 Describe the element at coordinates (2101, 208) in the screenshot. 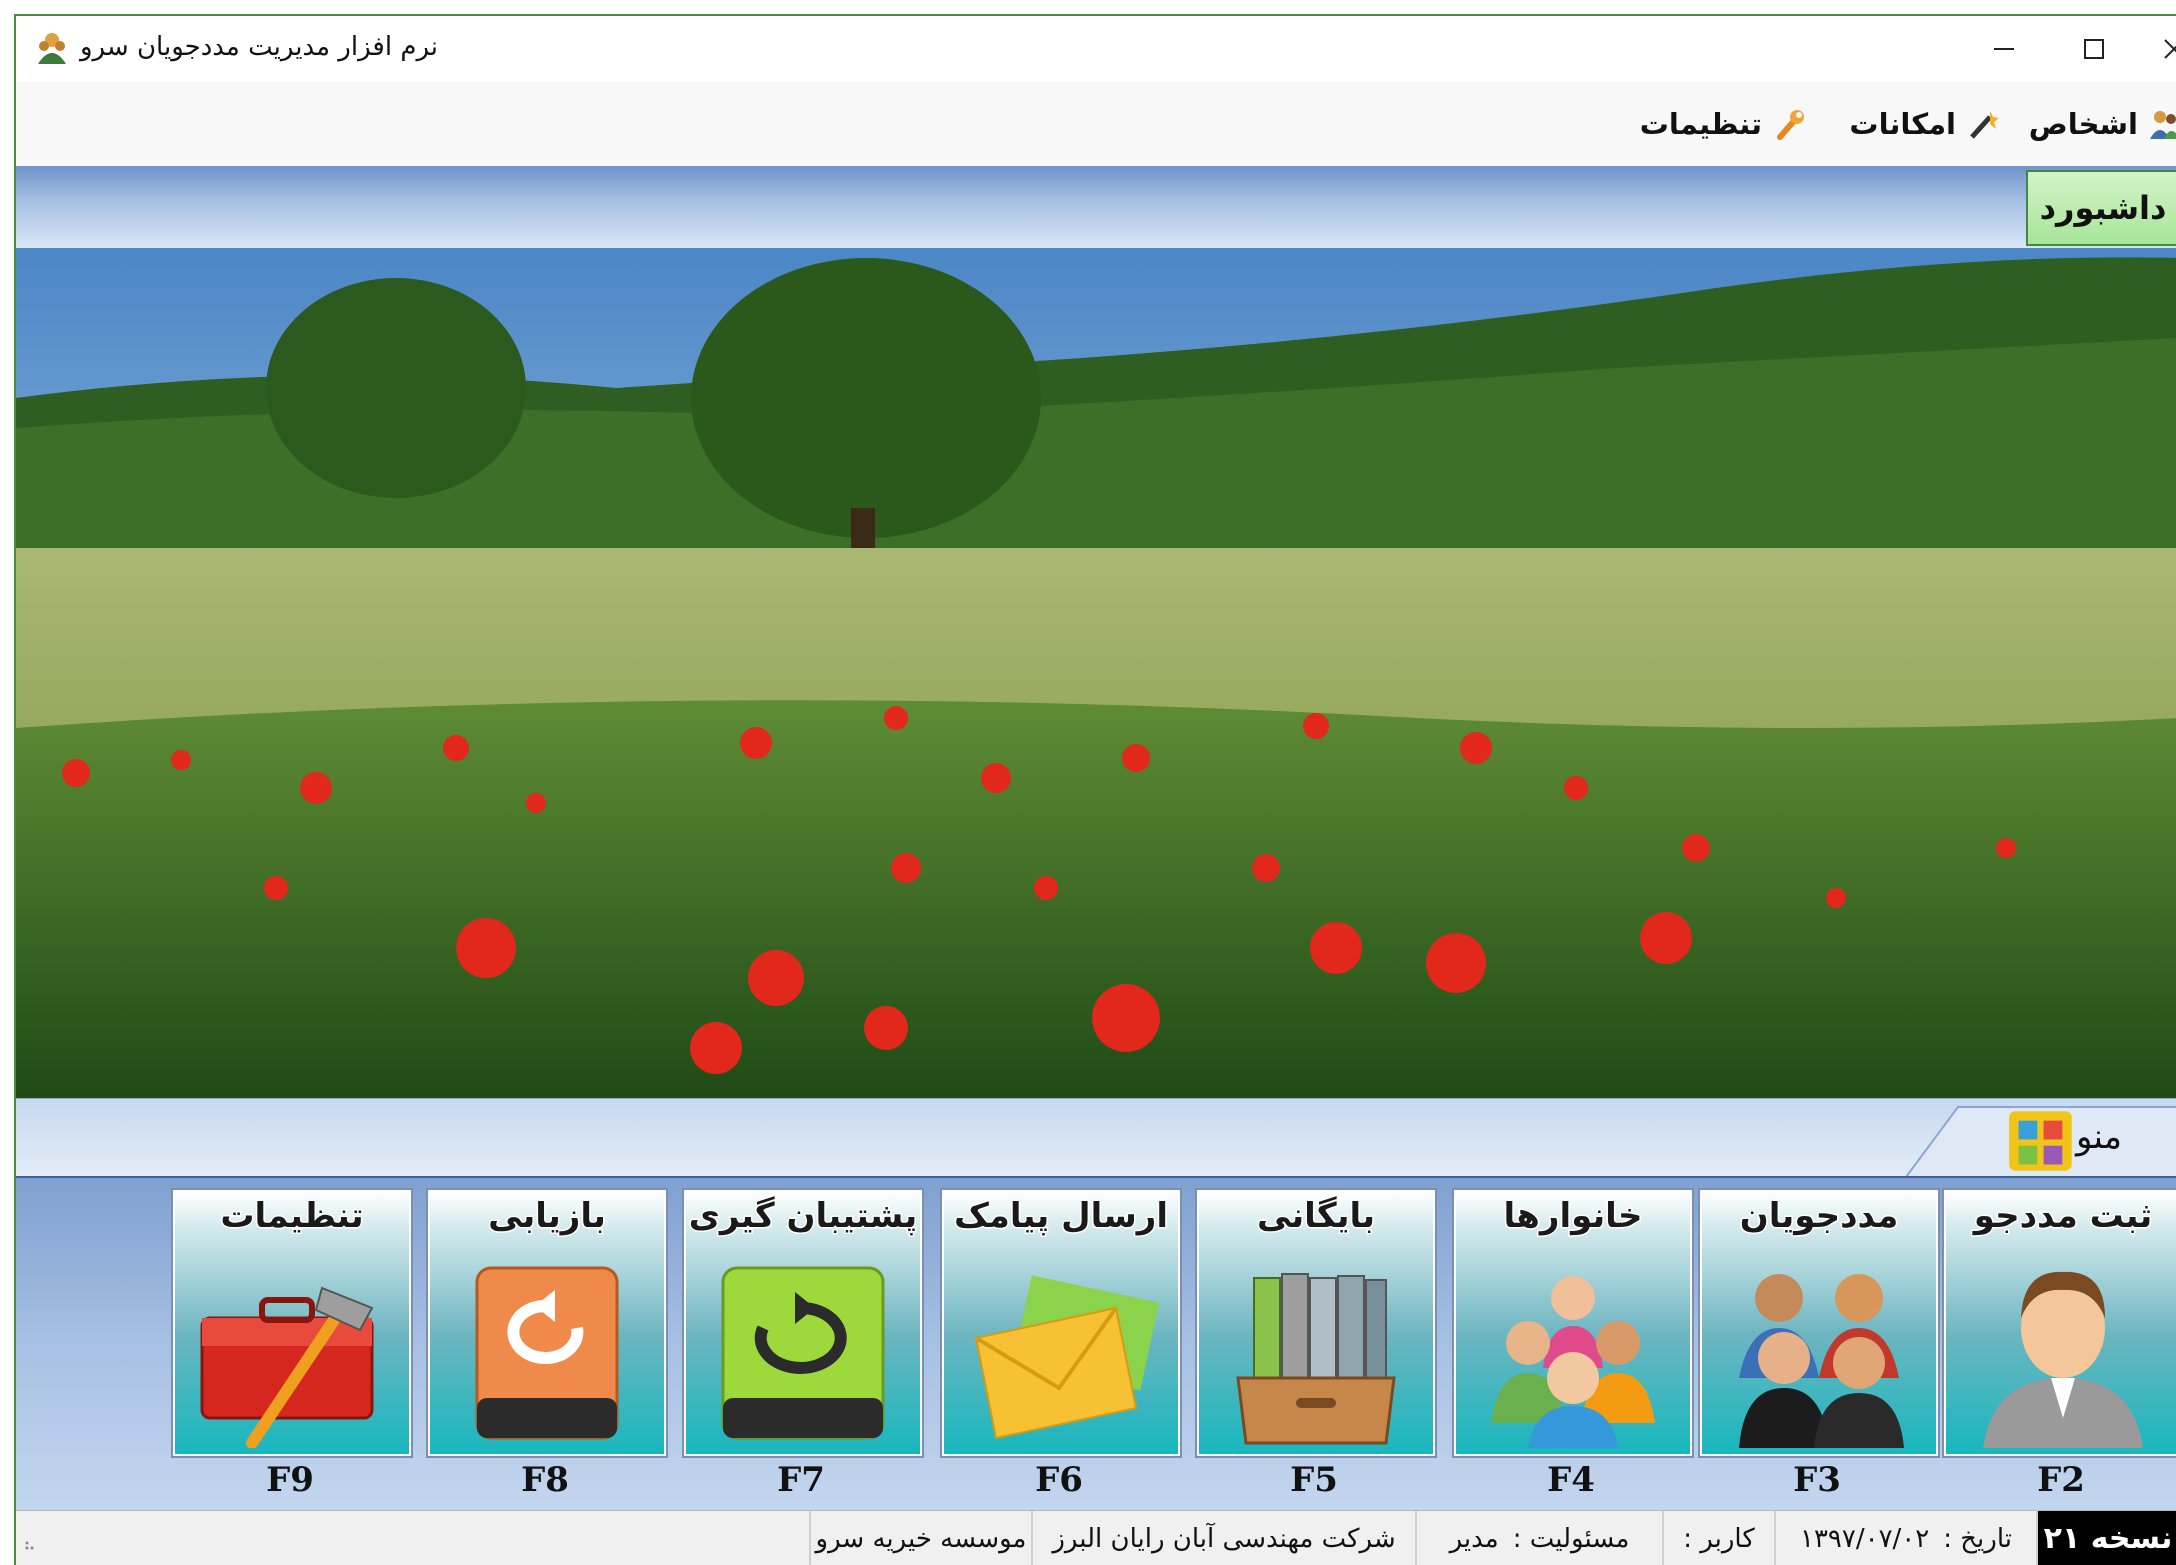

I see `tab-dashboard: داشبورد` at that location.